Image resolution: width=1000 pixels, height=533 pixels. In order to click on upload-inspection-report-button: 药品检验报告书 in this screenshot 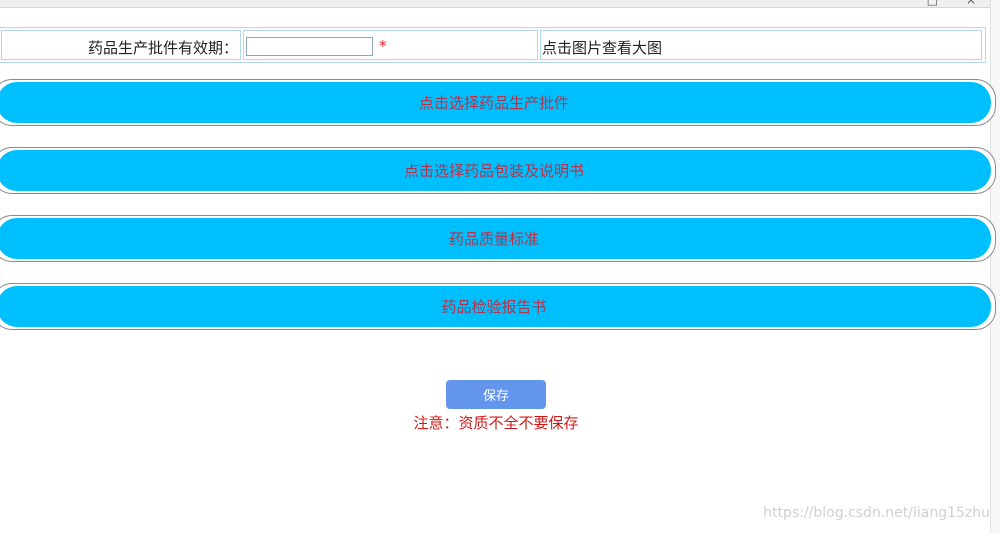, I will do `click(495, 306)`.